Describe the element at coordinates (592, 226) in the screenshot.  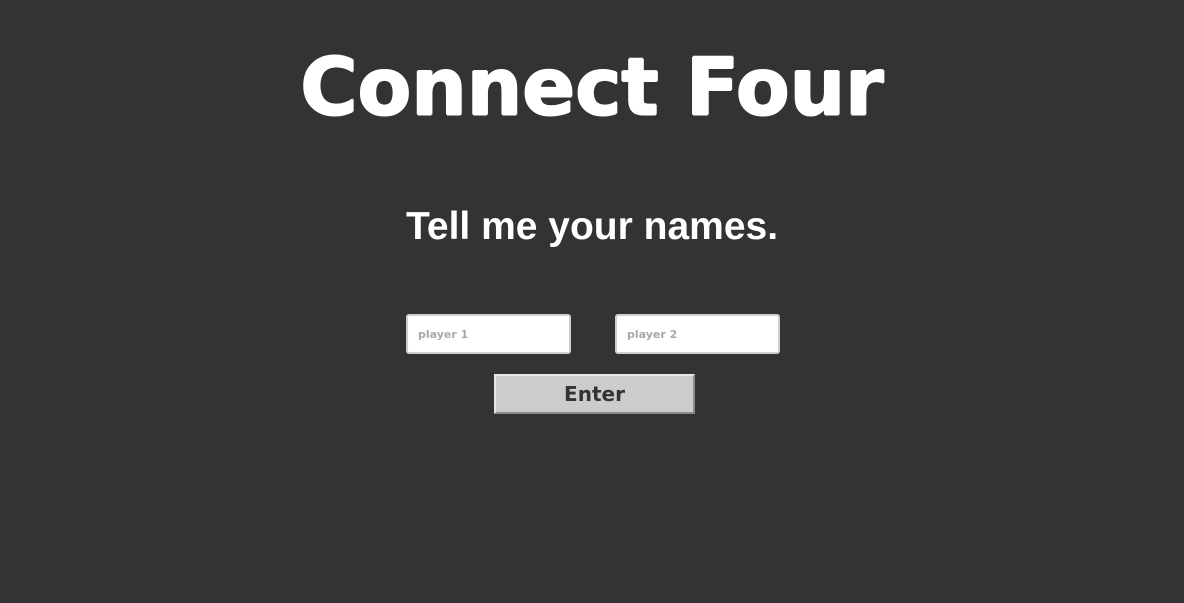
I see `names-prompt: Tell me your names.` at that location.